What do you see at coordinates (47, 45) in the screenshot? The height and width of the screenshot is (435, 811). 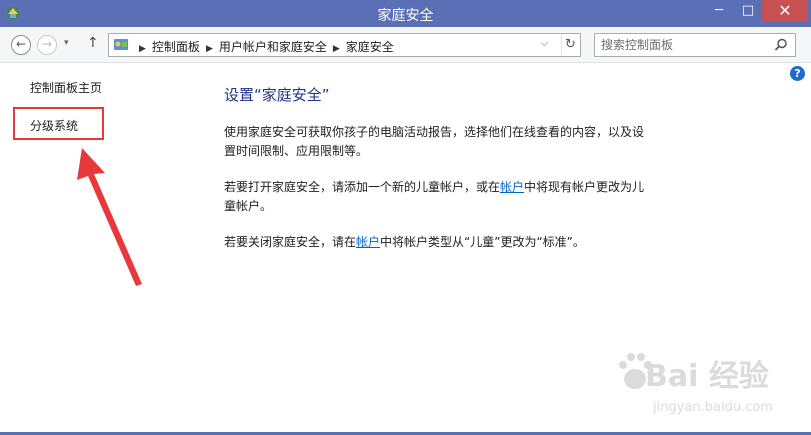 I see `forward-button: →` at bounding box center [47, 45].